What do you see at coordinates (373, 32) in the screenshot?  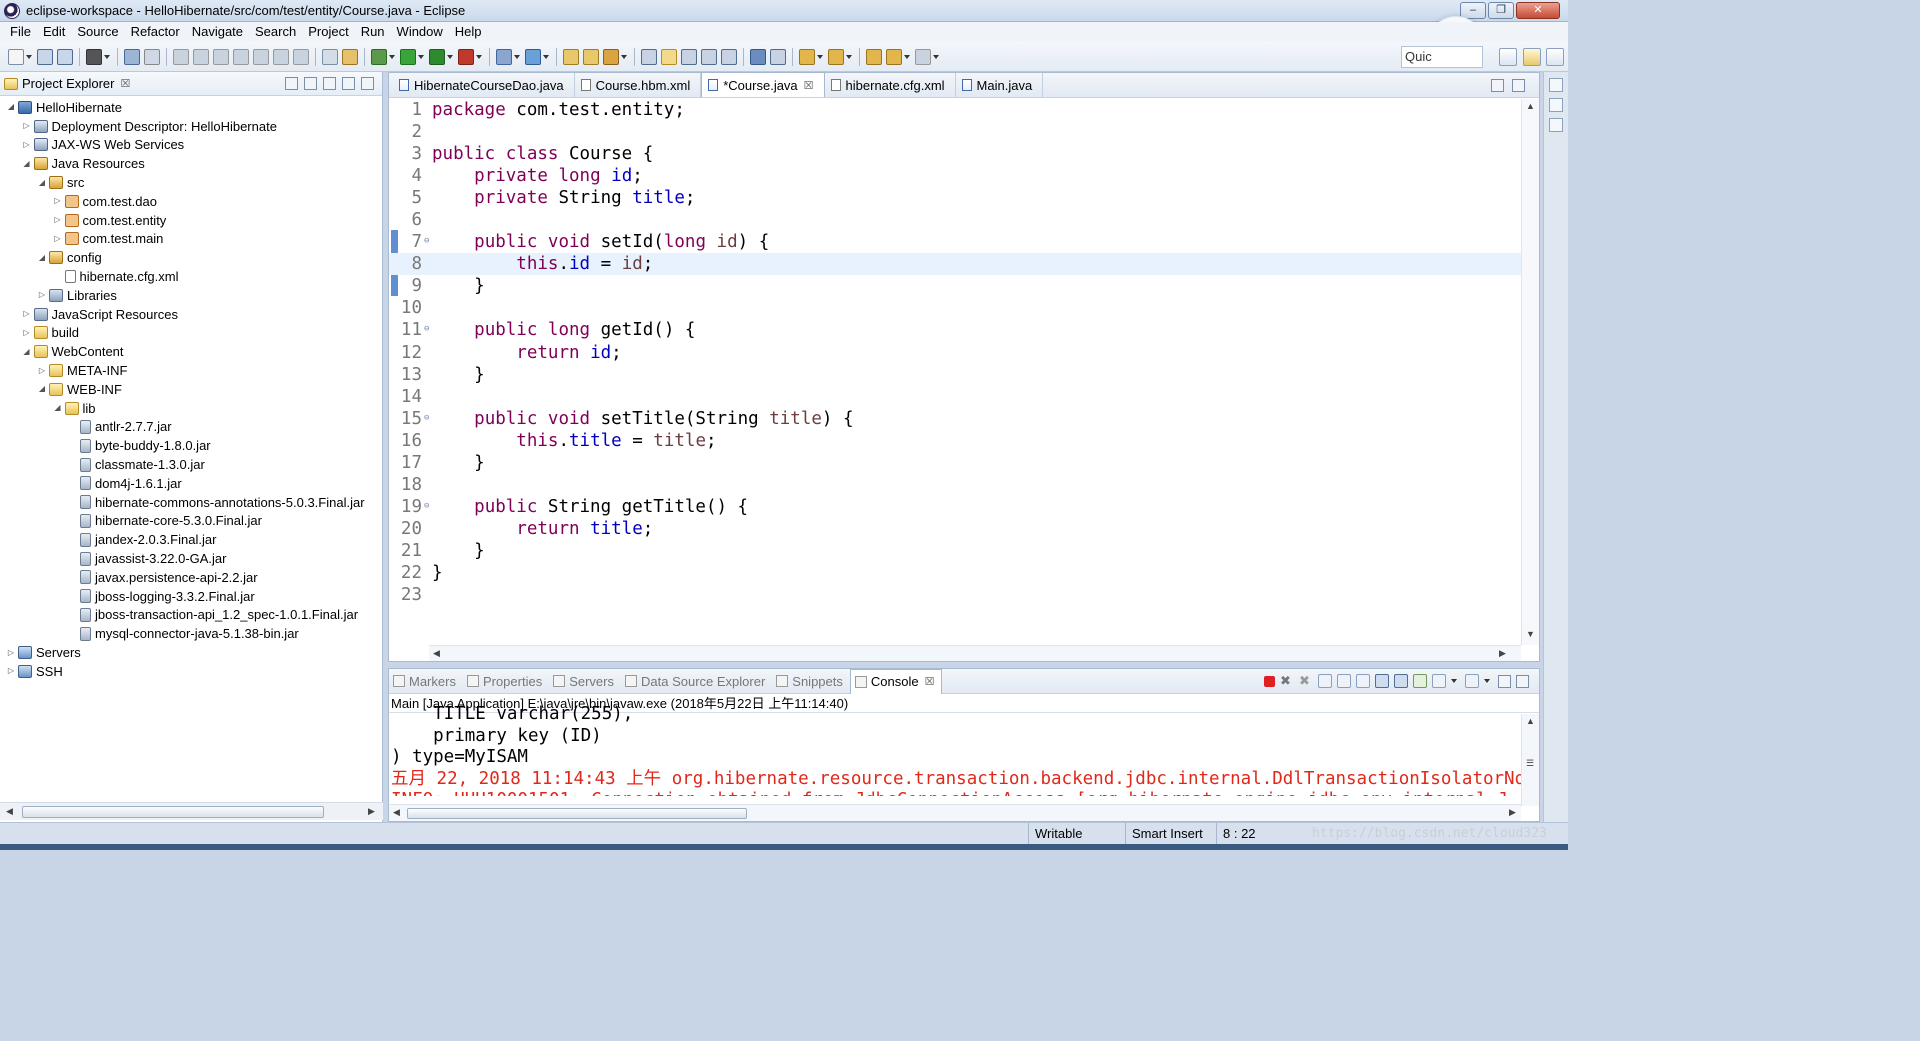 I see `menu-run: Run` at bounding box center [373, 32].